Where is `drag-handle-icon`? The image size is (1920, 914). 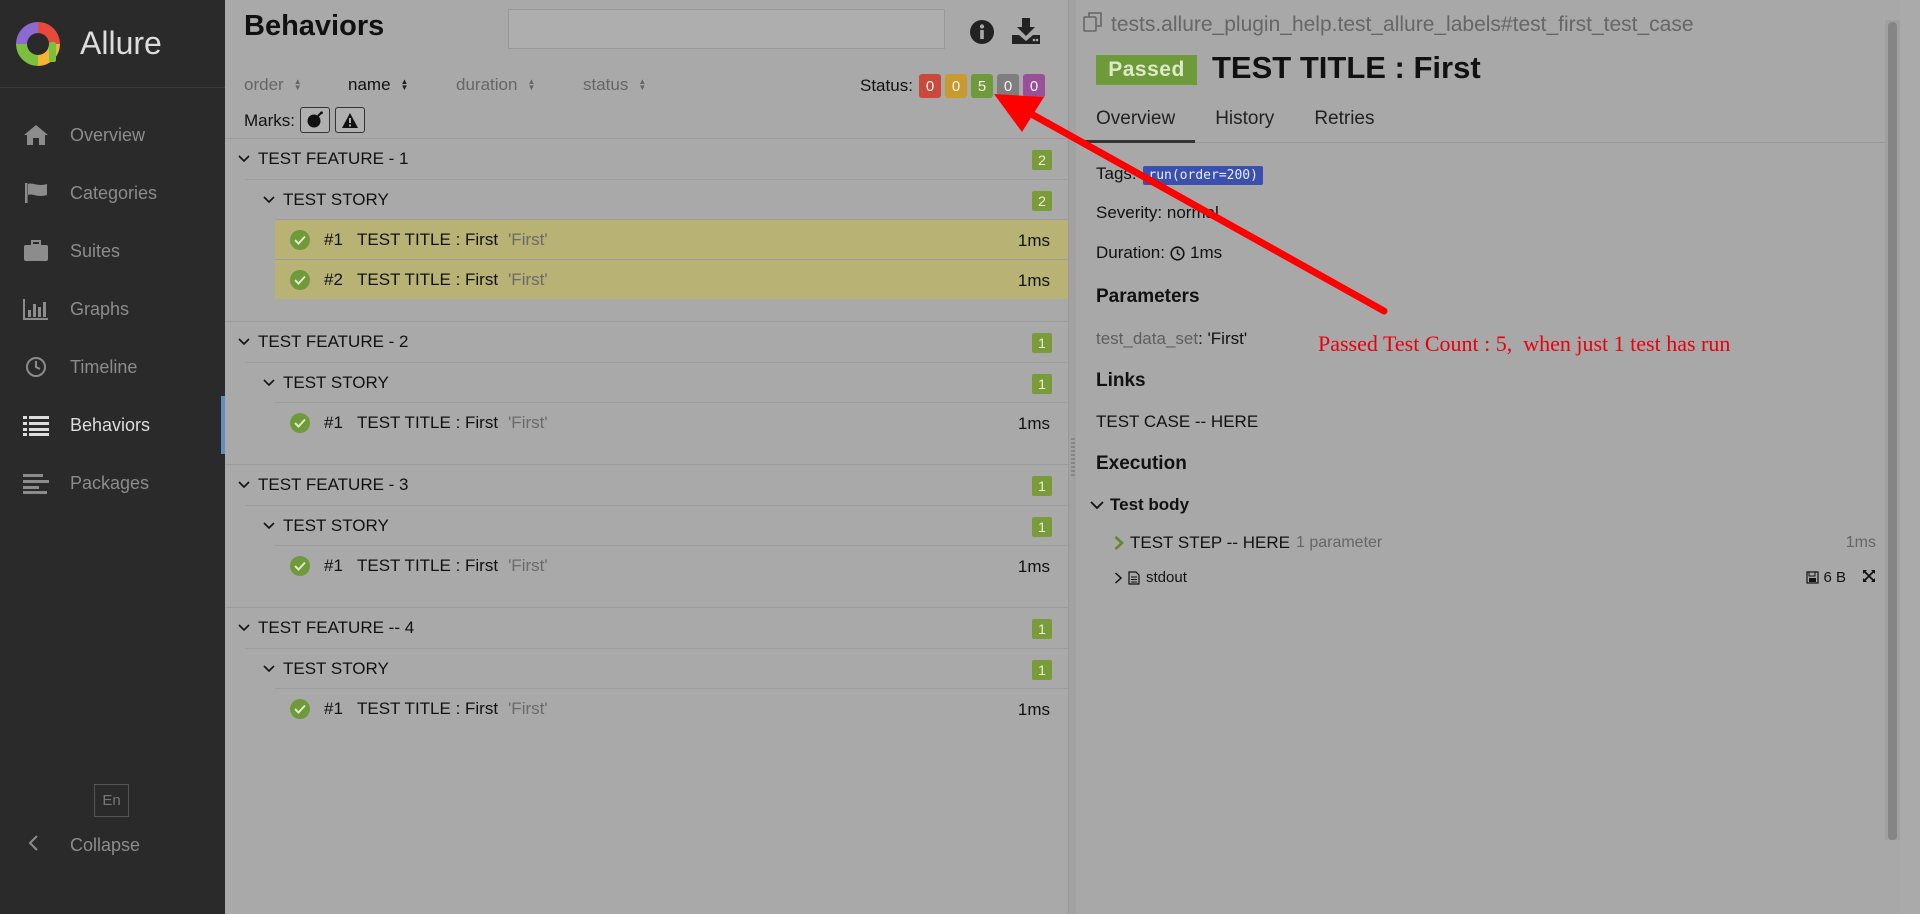
drag-handle-icon is located at coordinates (1073, 457).